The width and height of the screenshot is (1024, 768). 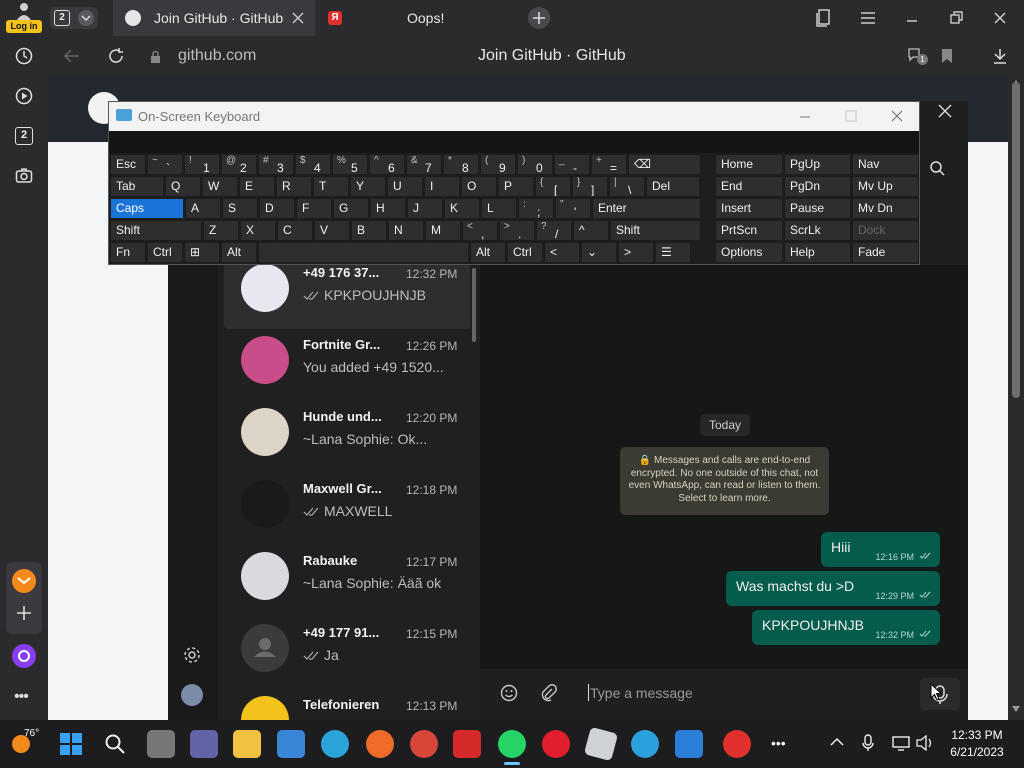 I want to click on key: S, so click(x=240, y=208).